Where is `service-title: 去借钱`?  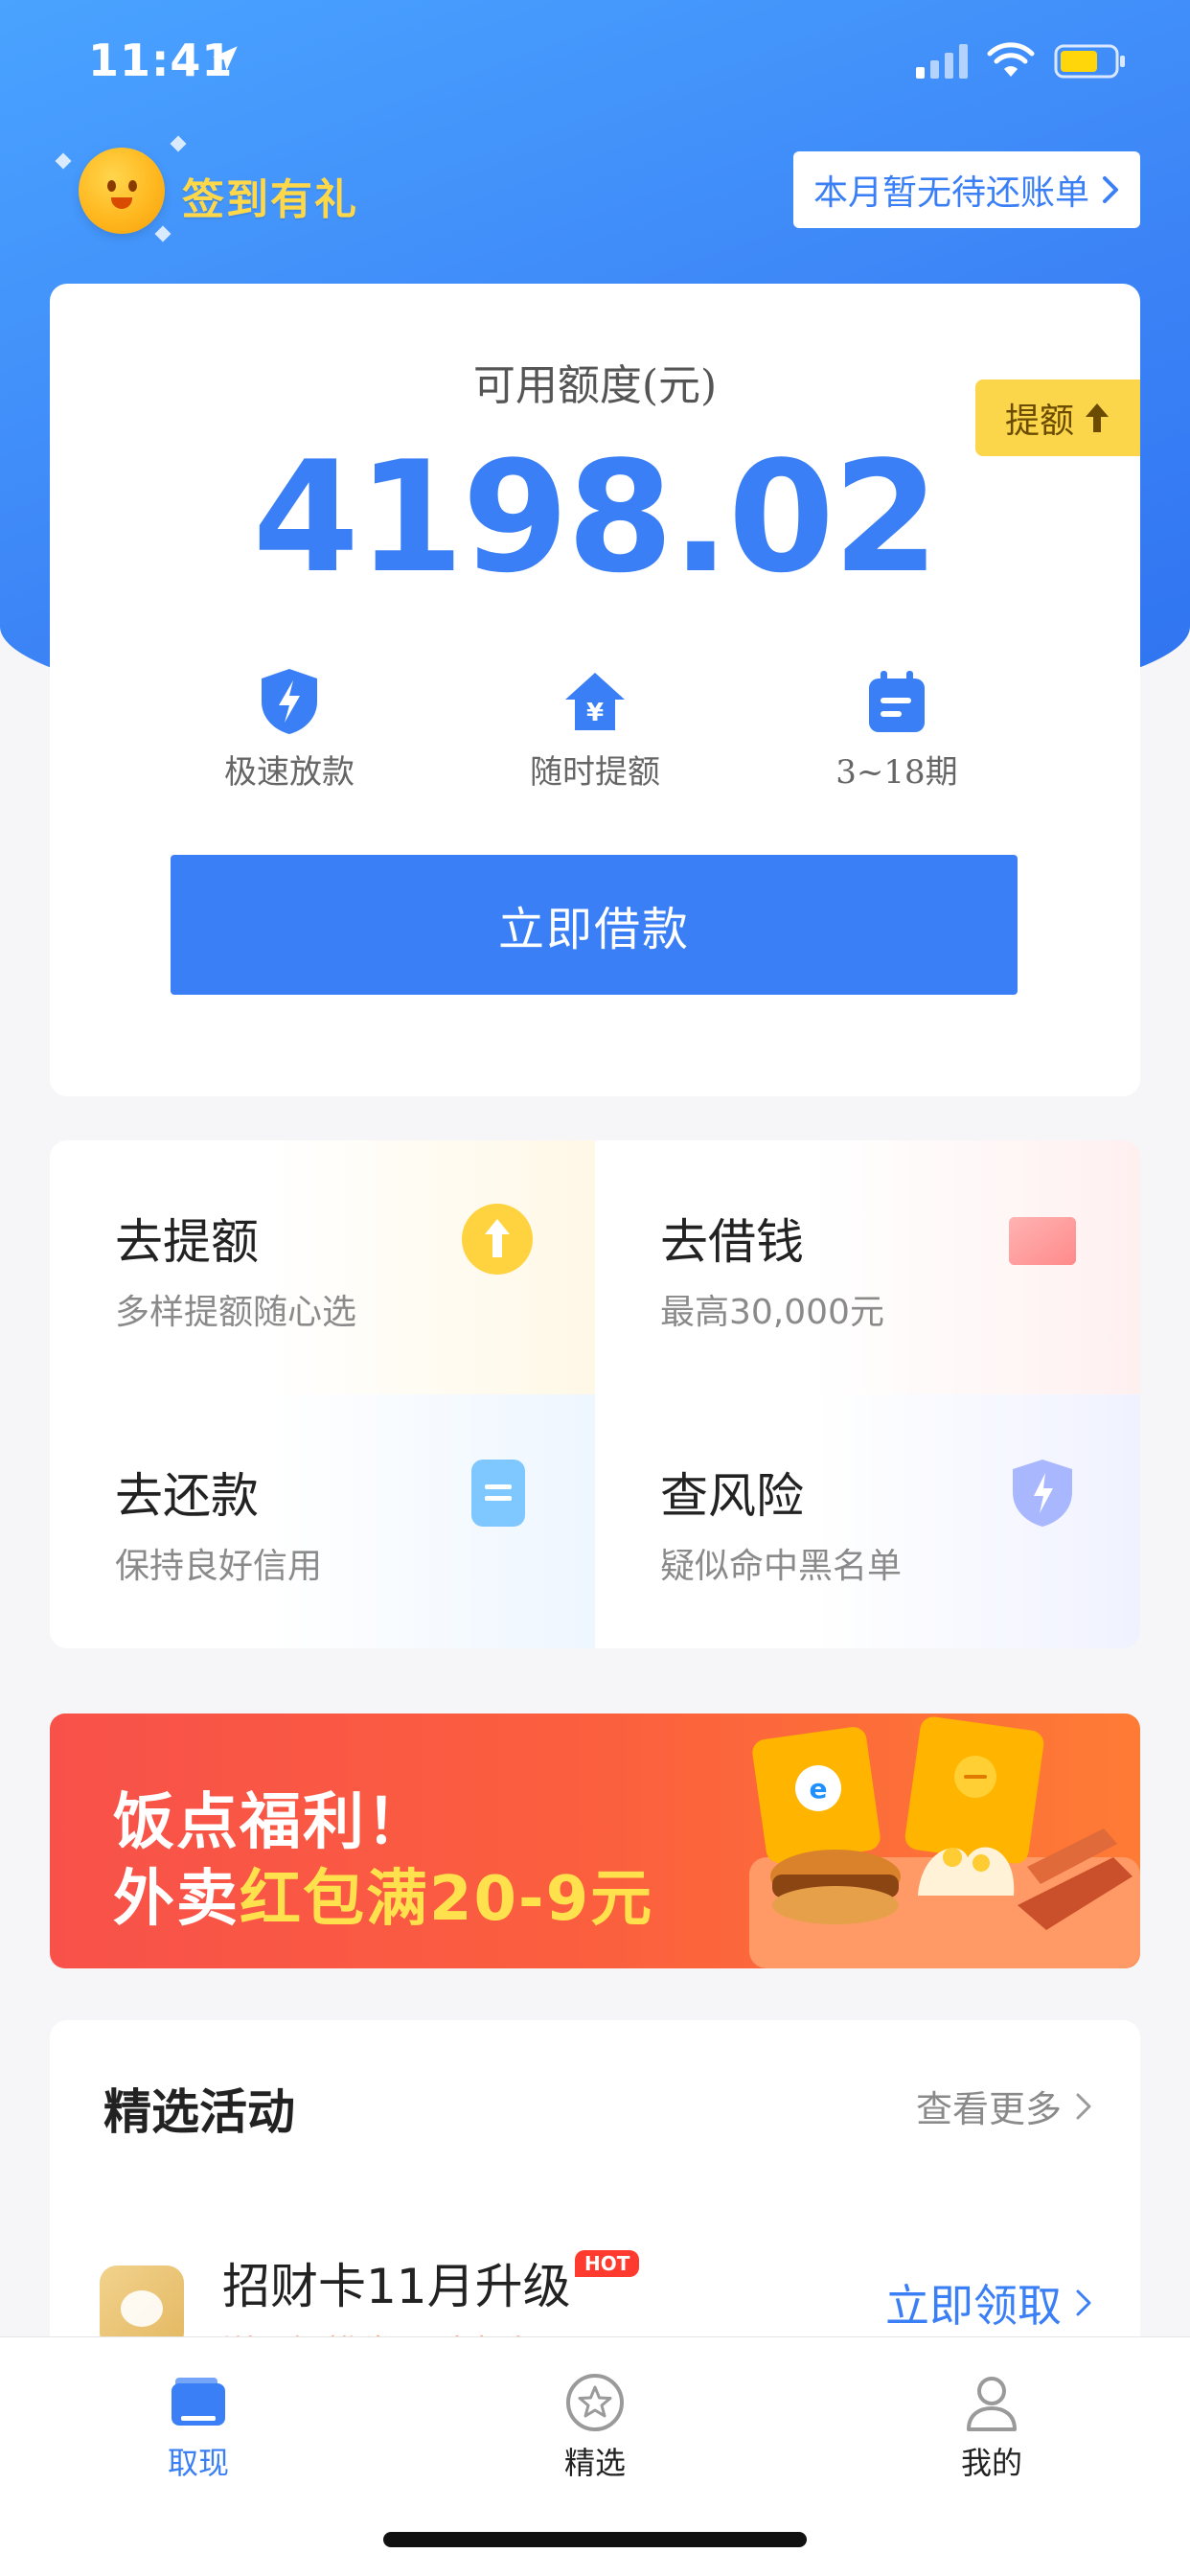
service-title: 去借钱 is located at coordinates (732, 1242).